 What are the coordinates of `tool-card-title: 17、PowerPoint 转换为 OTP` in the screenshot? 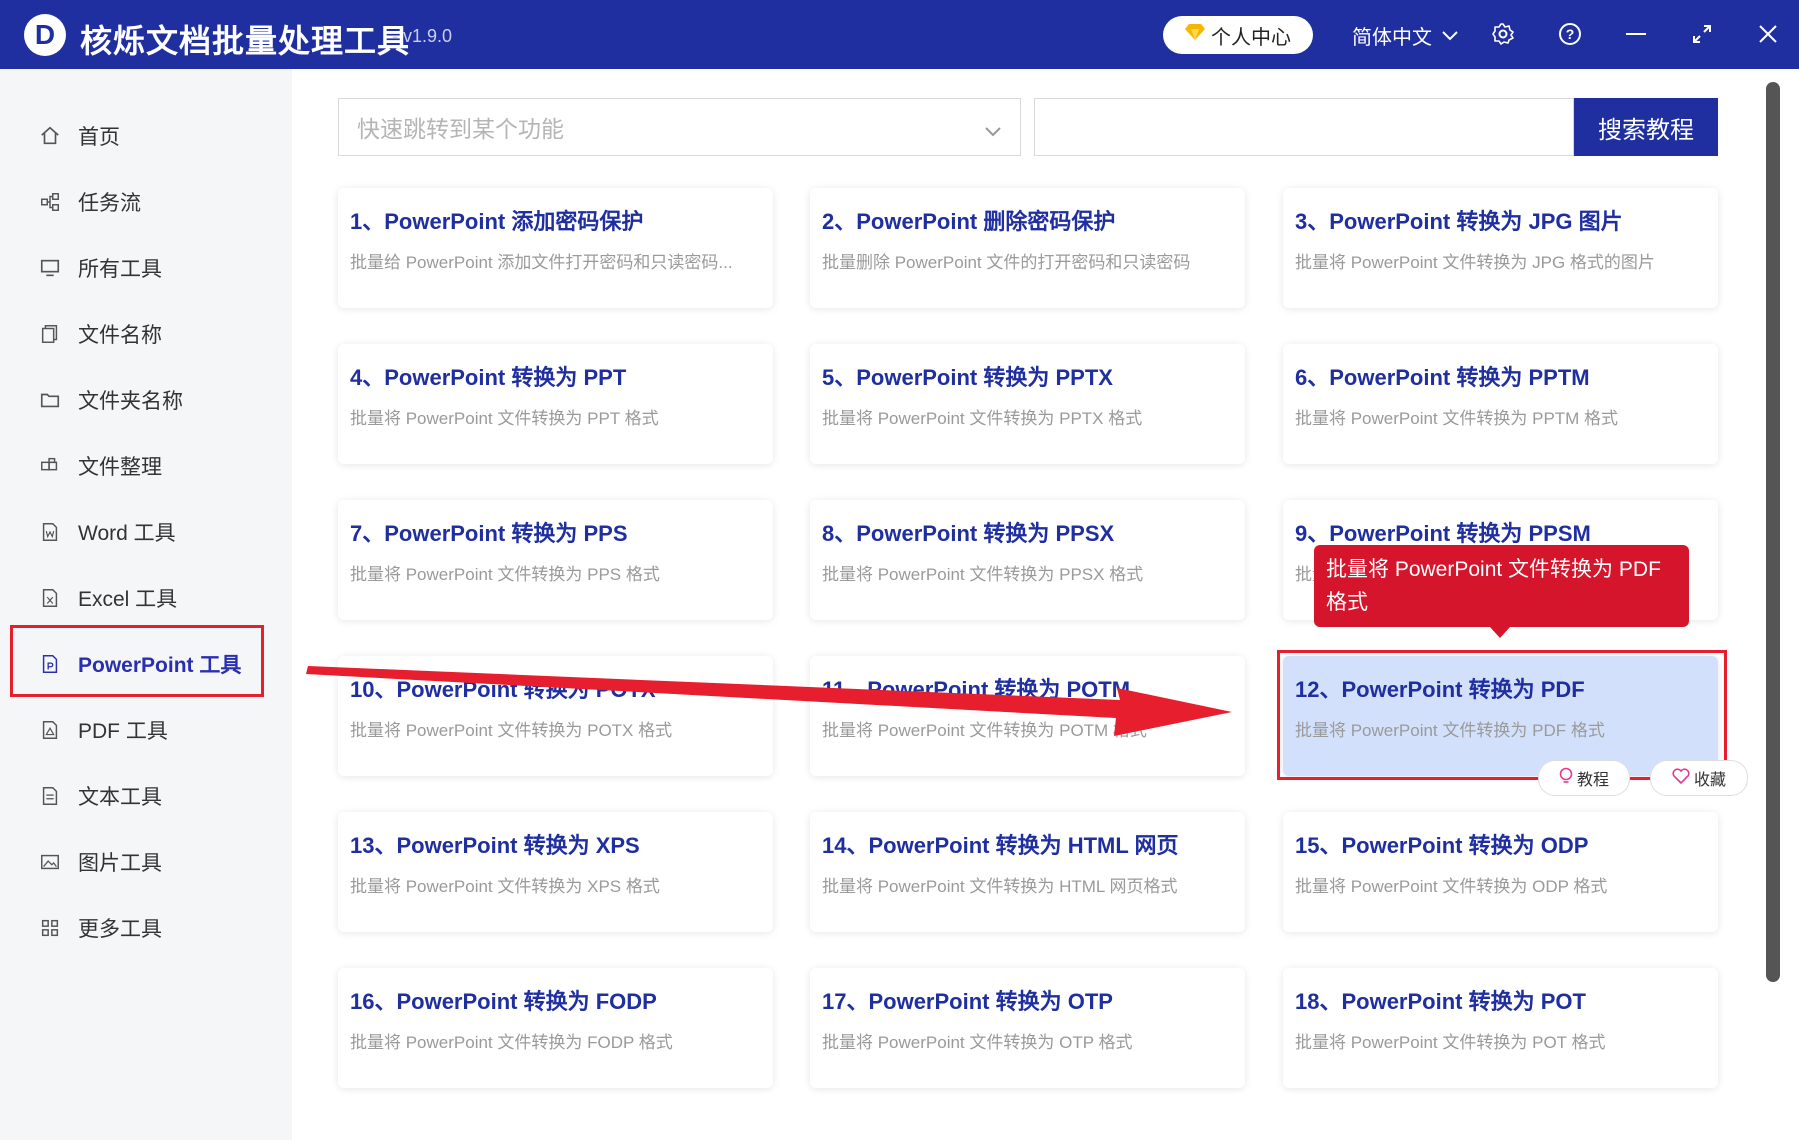 It's located at (967, 1001).